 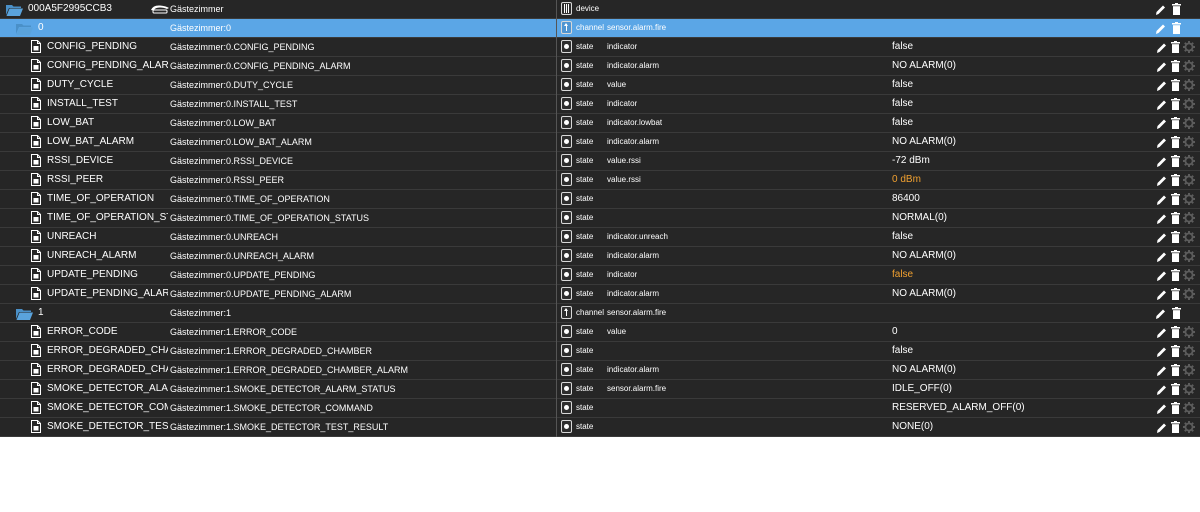 What do you see at coordinates (912, 427) in the screenshot?
I see `object-value: NONE(0)` at bounding box center [912, 427].